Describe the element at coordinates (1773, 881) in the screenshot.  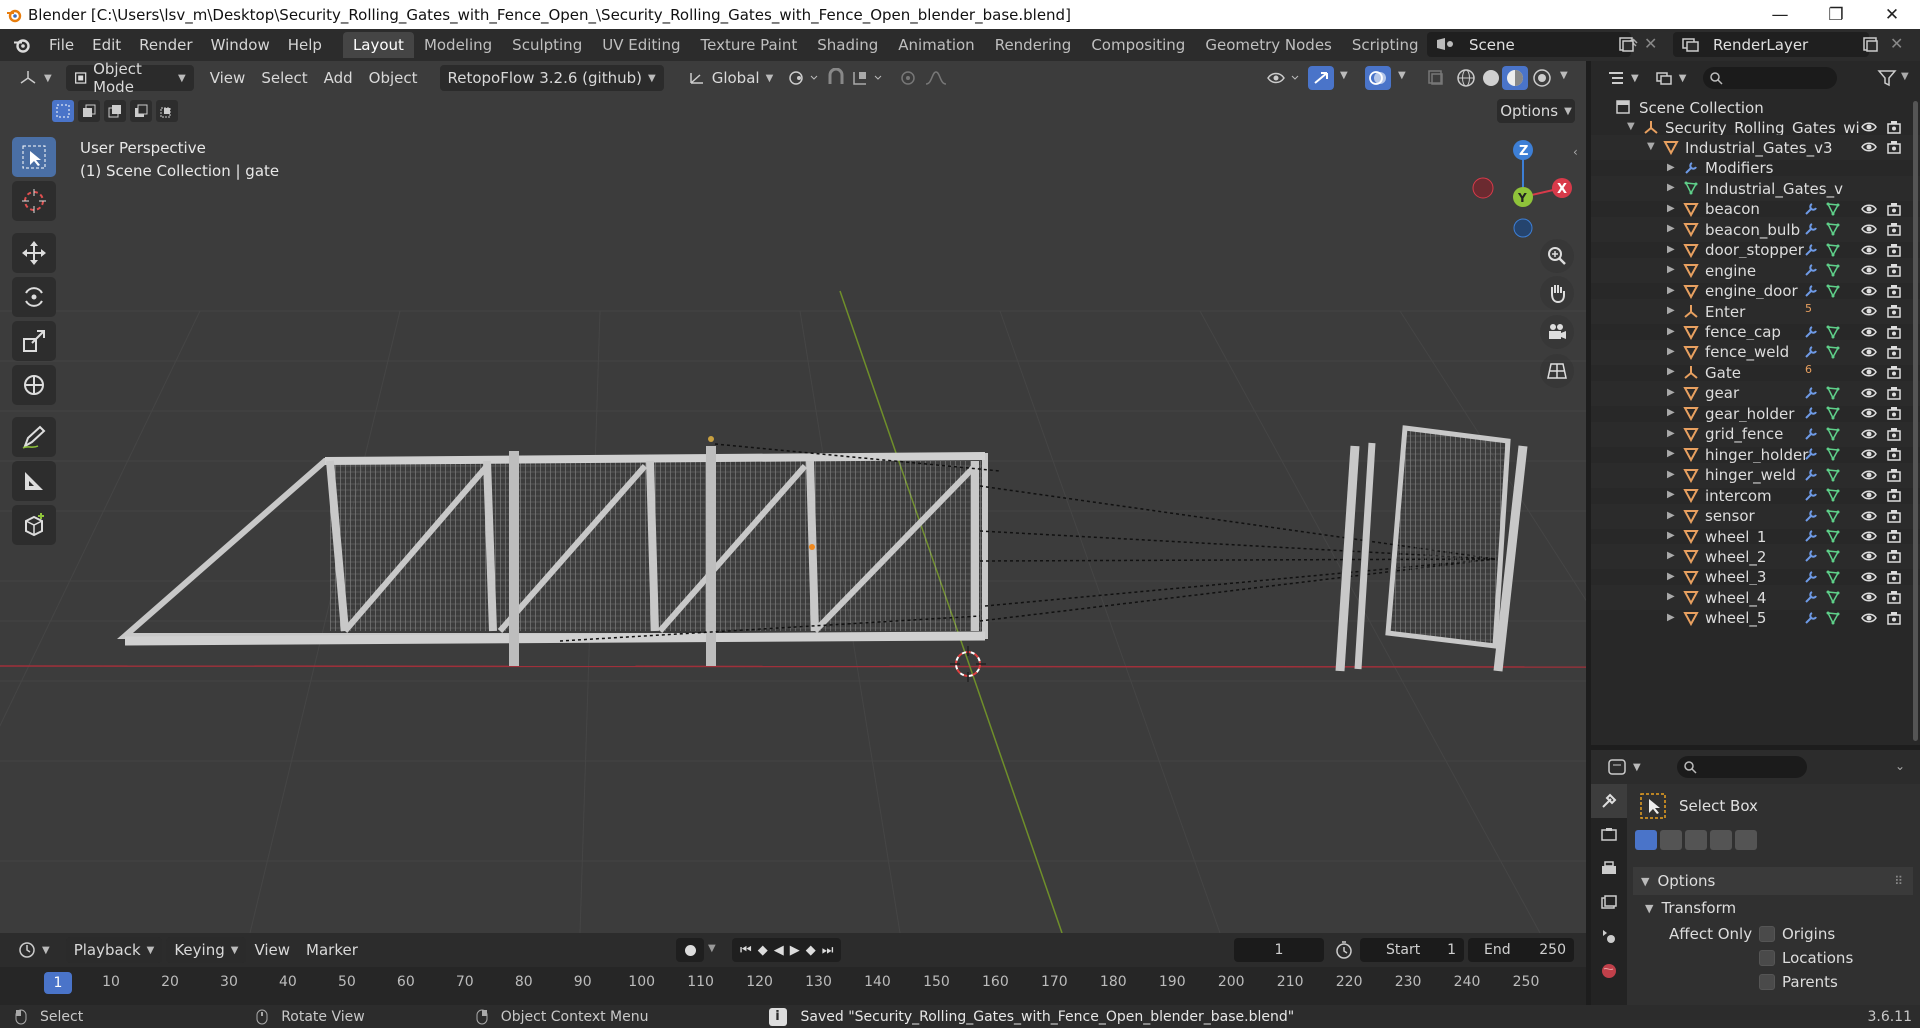
I see `options-section-header: ▼ Options ⠿` at that location.